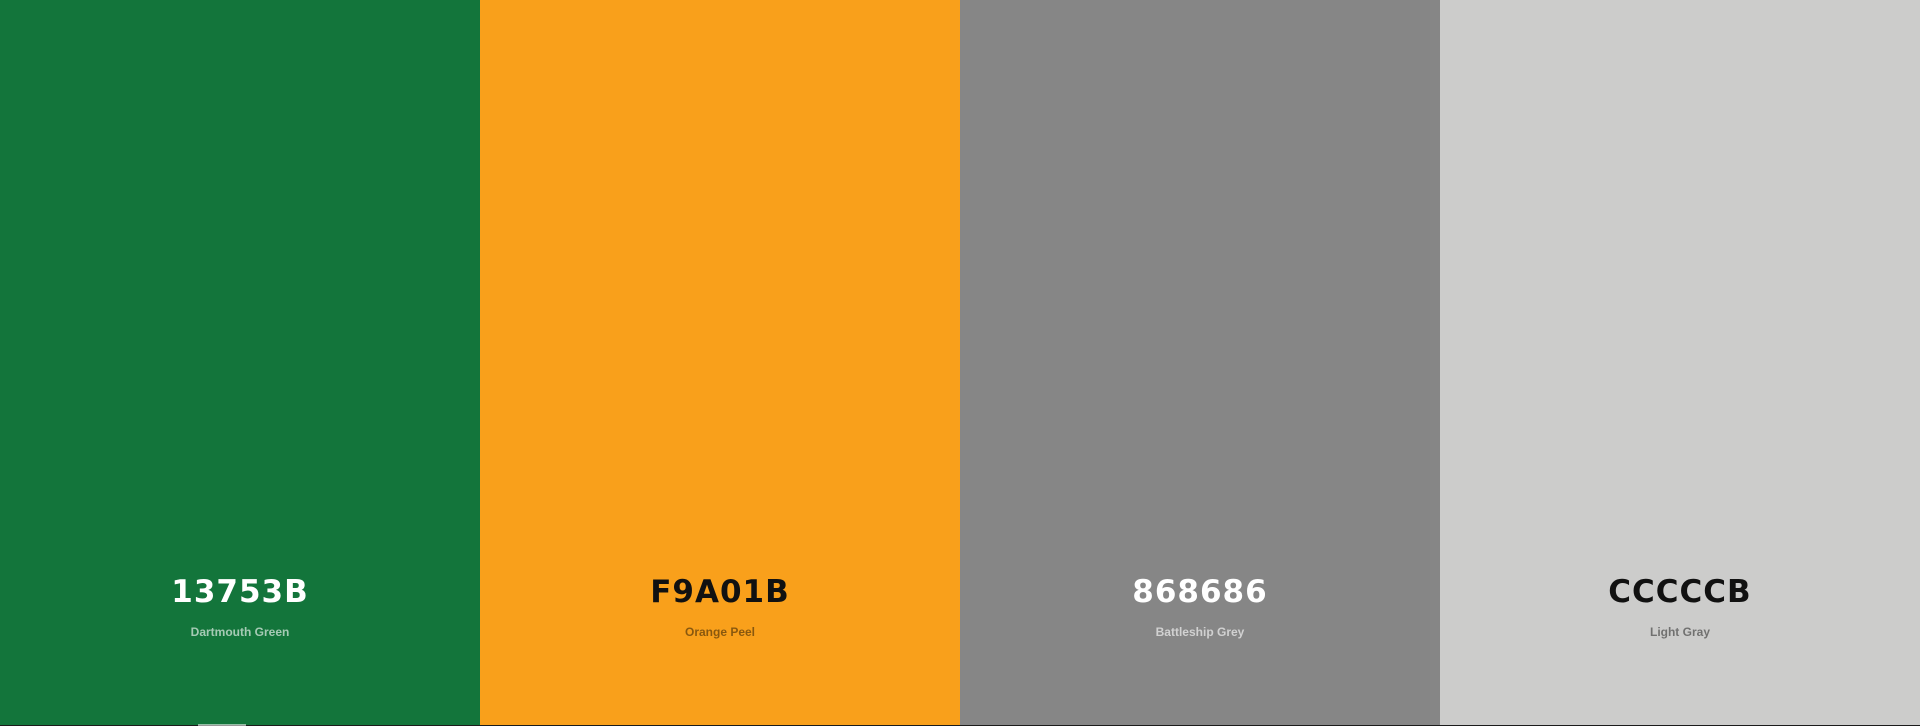 The height and width of the screenshot is (726, 1920). What do you see at coordinates (240, 632) in the screenshot?
I see `color-name: Dartmouth Green` at bounding box center [240, 632].